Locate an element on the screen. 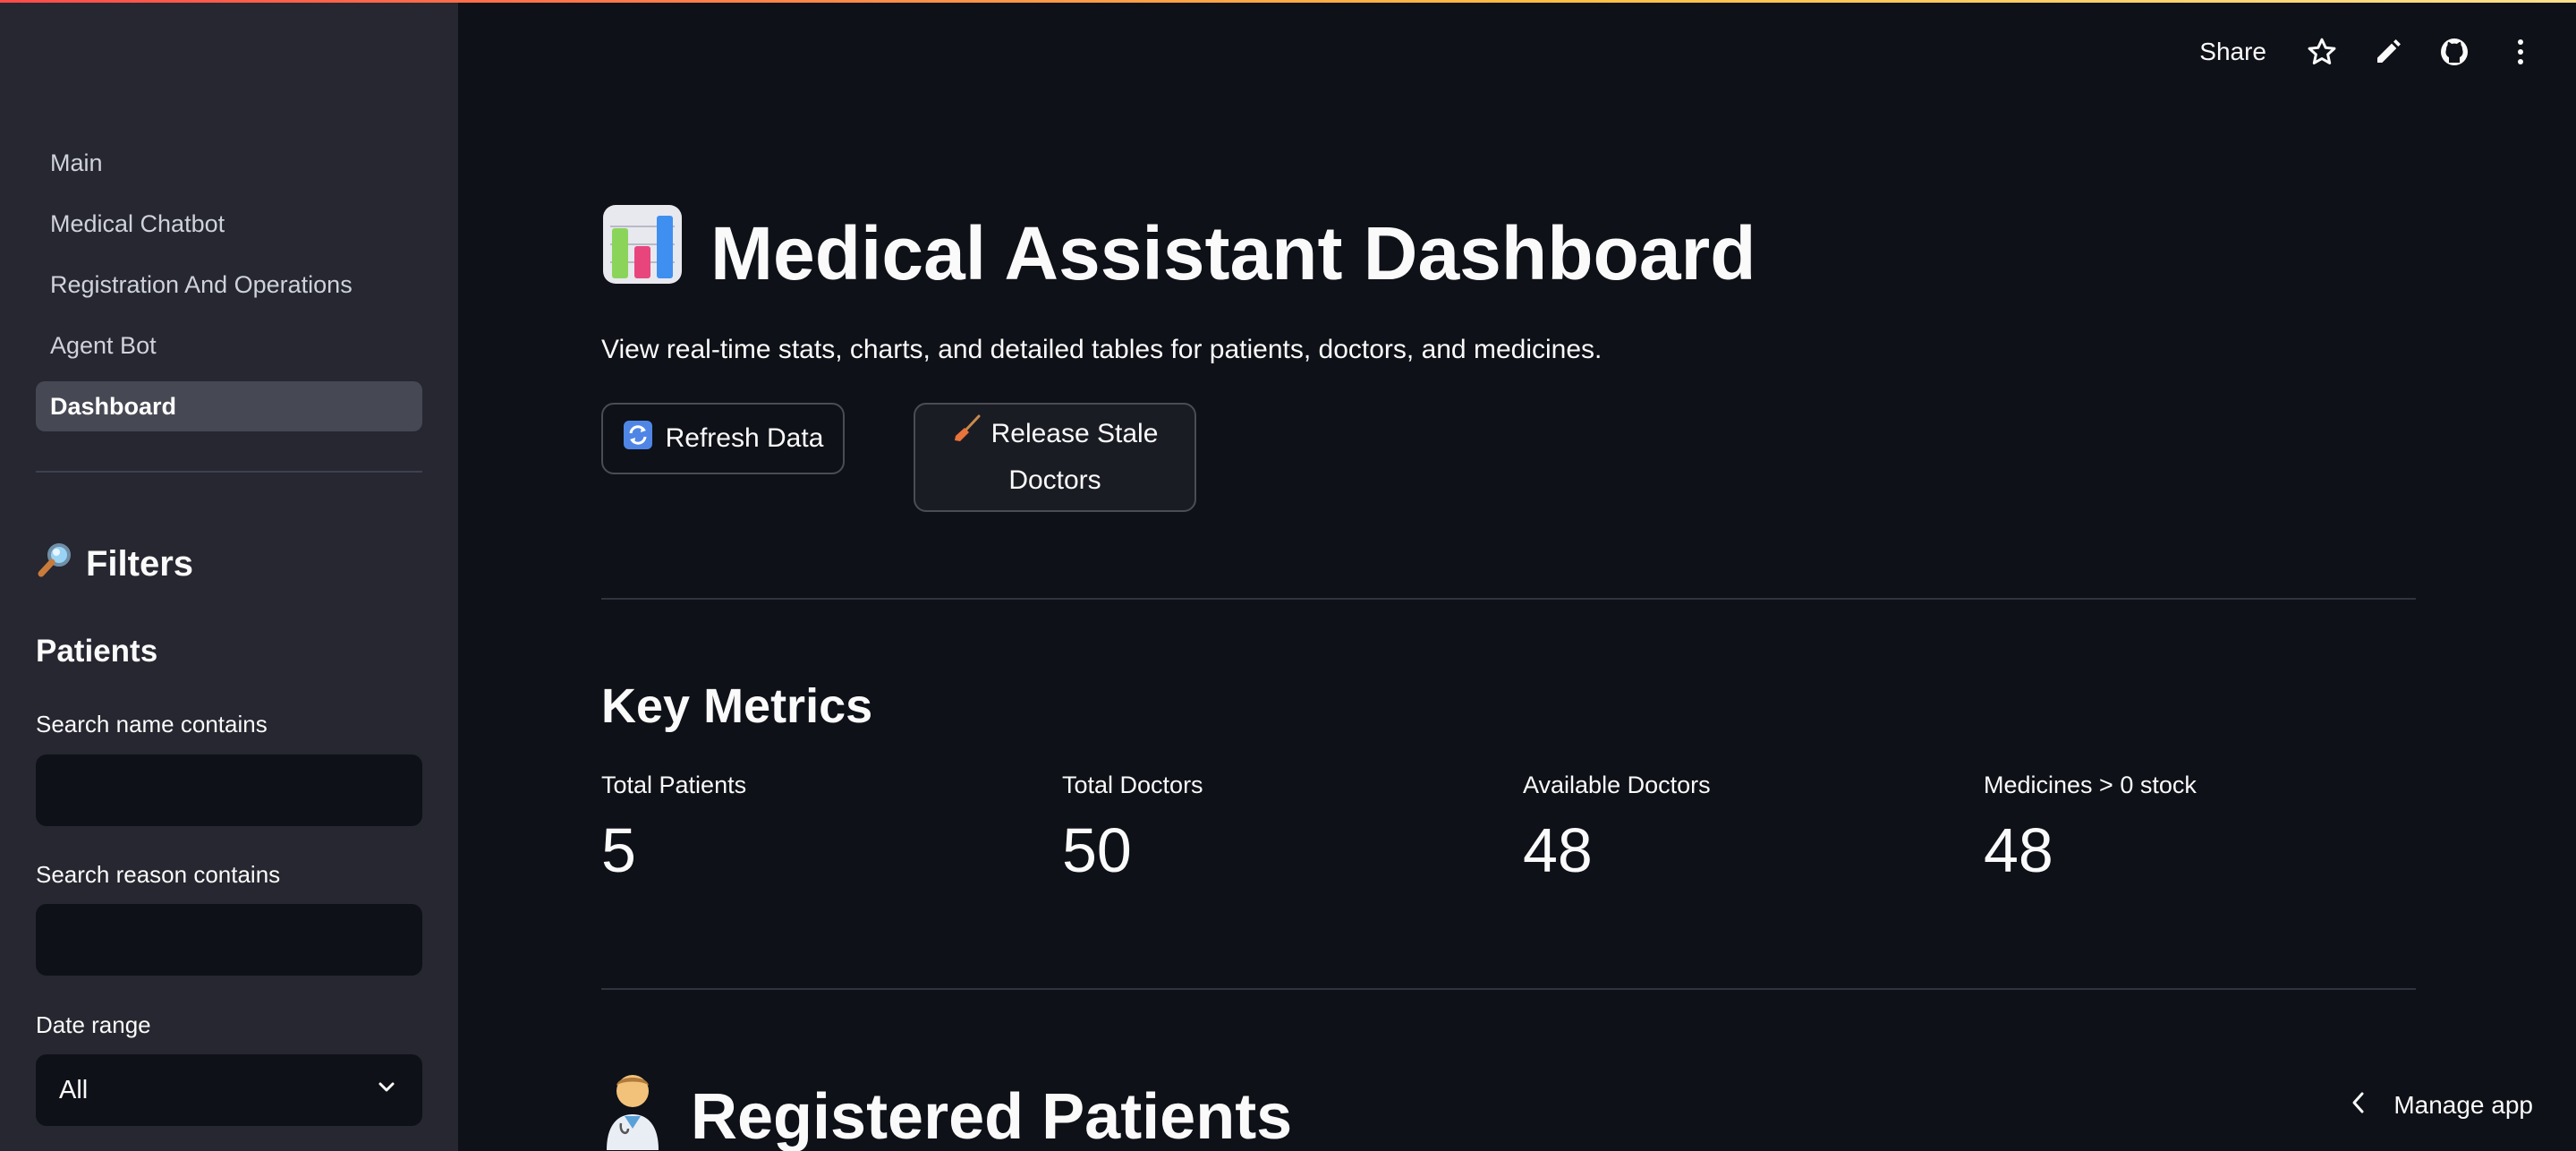 Image resolution: width=2576 pixels, height=1151 pixels. manage-app-label: Manage app is located at coordinates (2463, 1105).